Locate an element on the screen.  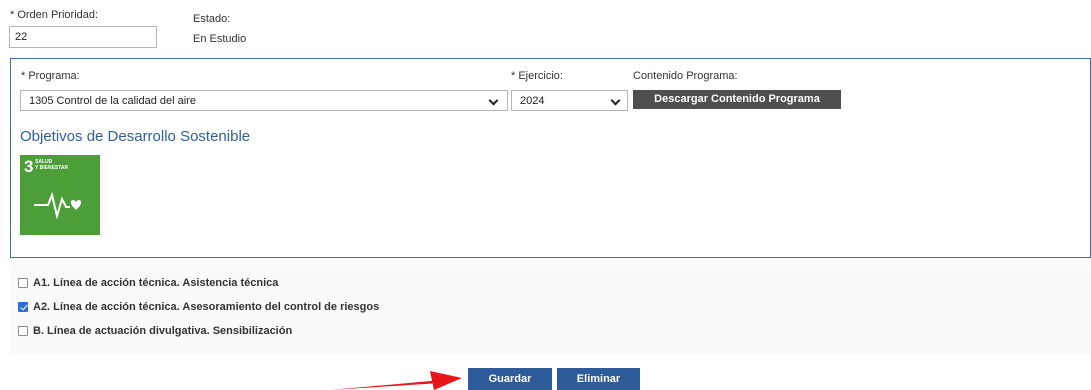
programa-select: 1305 Control de la calidad del aire is located at coordinates (264, 100).